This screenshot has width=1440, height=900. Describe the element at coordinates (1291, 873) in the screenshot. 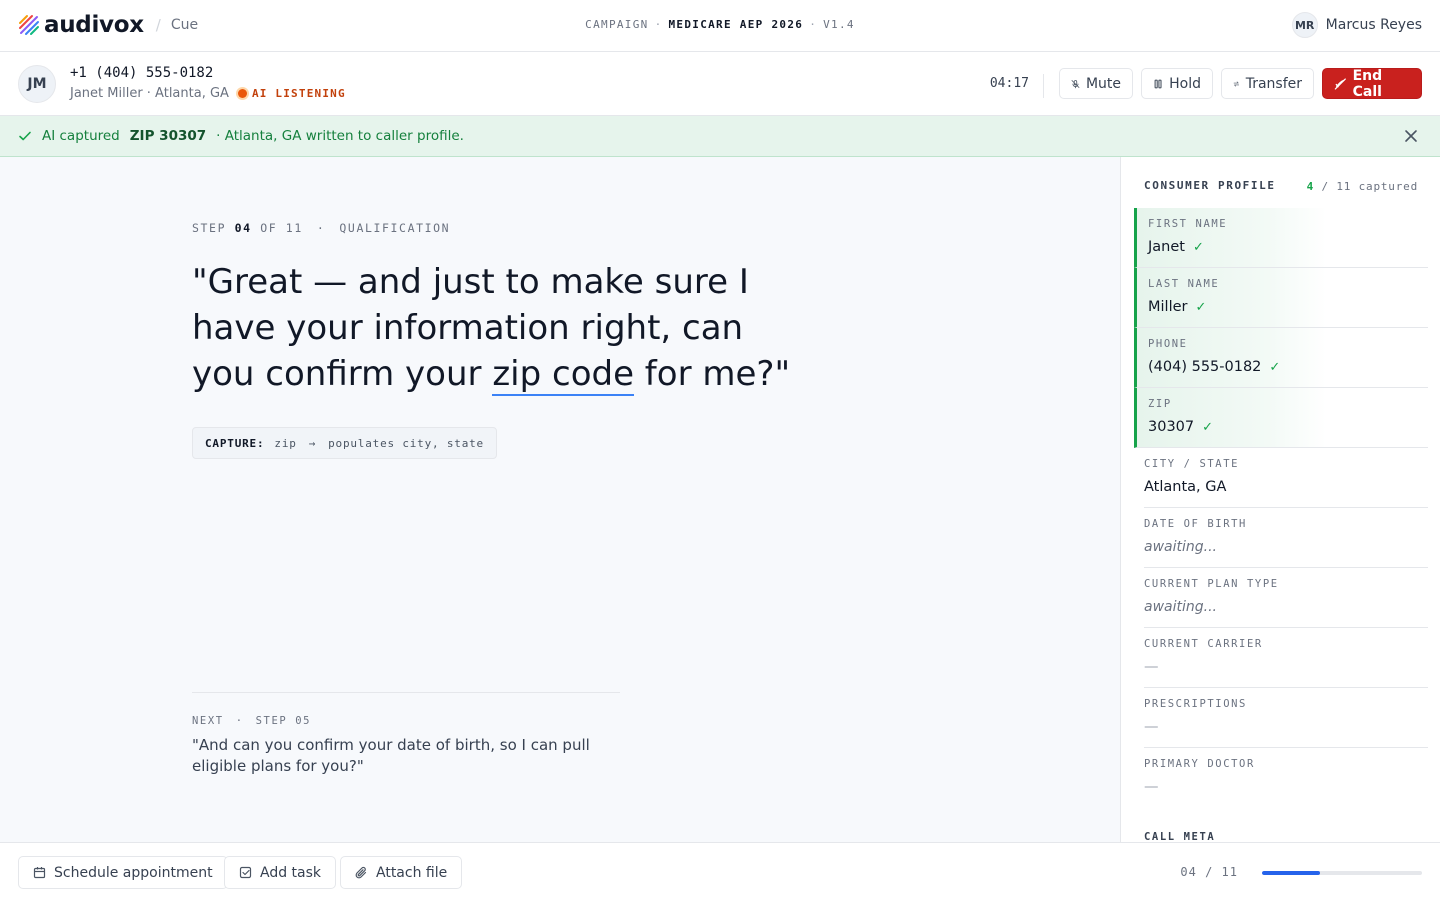

I see `step-progress-fill` at that location.